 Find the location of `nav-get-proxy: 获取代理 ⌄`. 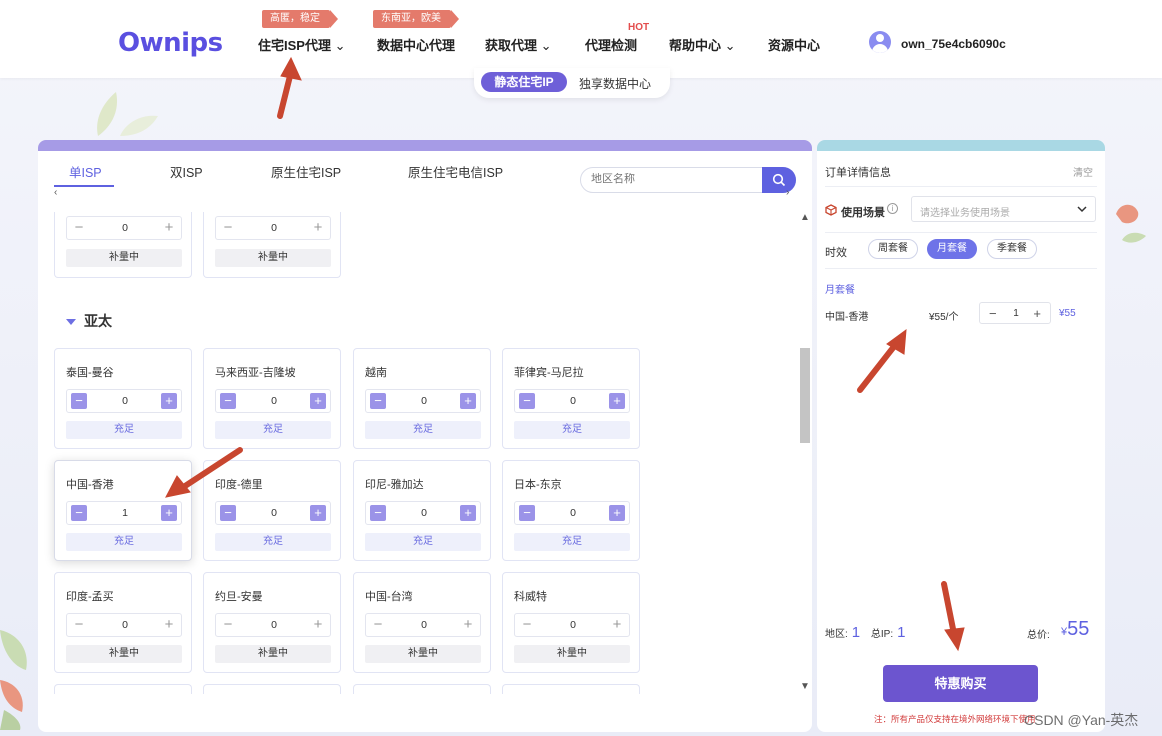

nav-get-proxy: 获取代理 ⌄ is located at coordinates (518, 44).